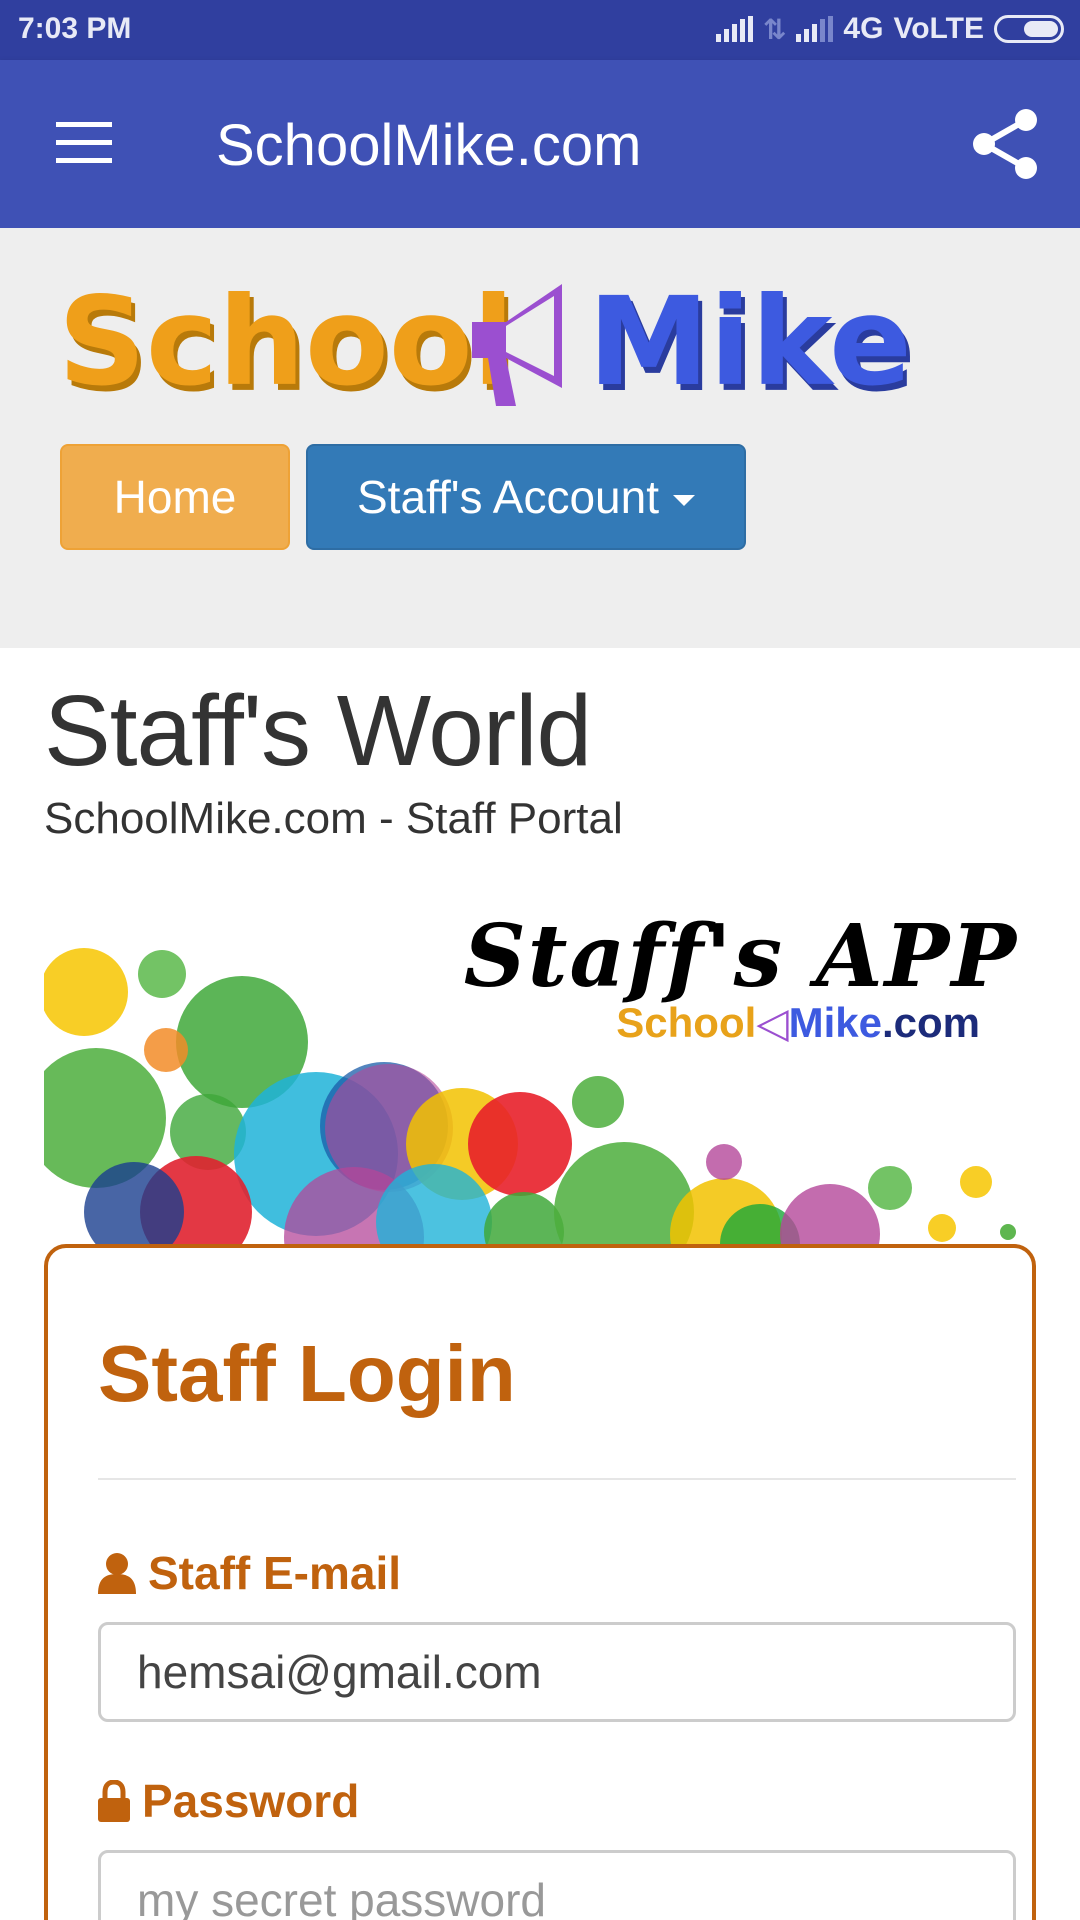  I want to click on lock-icon, so click(114, 1801).